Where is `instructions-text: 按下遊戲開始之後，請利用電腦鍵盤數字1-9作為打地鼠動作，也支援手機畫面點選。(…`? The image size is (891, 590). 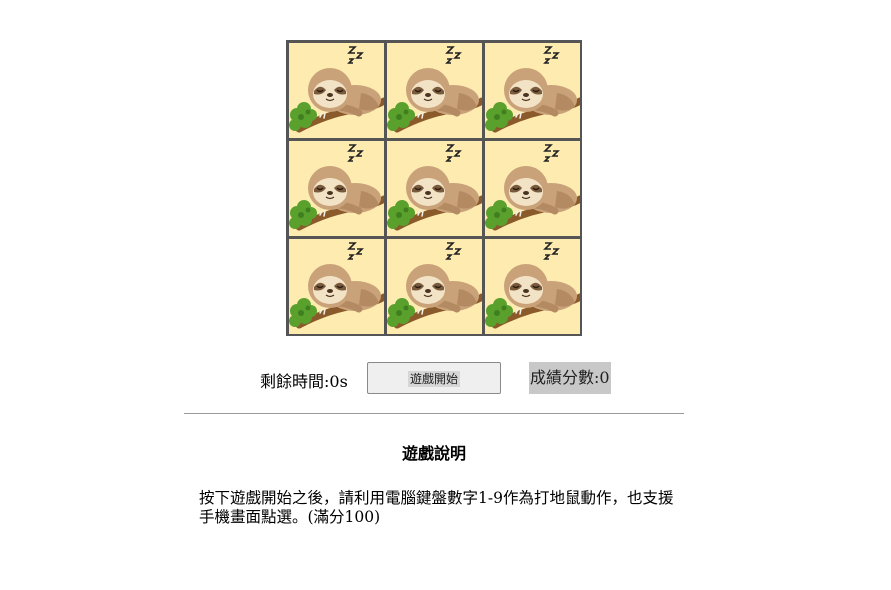
instructions-text: 按下遊戲開始之後，請利用電腦鍵盤數字1-9作為打地鼠動作，也支援手機畫面點選。(… is located at coordinates (436, 507).